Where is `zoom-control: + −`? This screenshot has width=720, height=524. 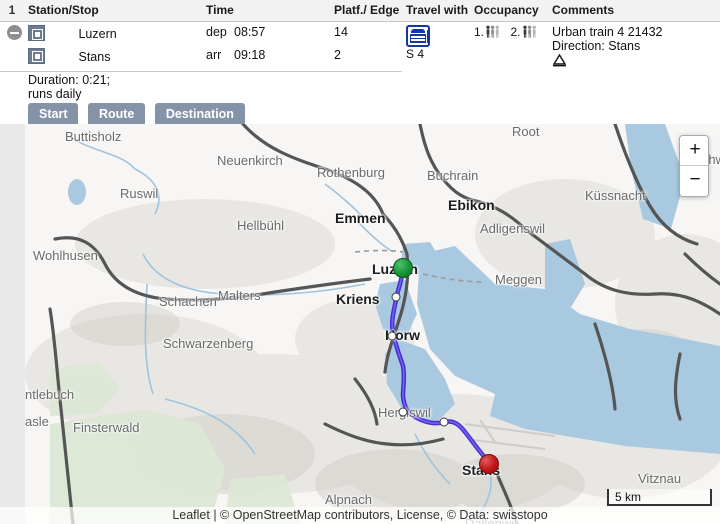 zoom-control: + − is located at coordinates (694, 166).